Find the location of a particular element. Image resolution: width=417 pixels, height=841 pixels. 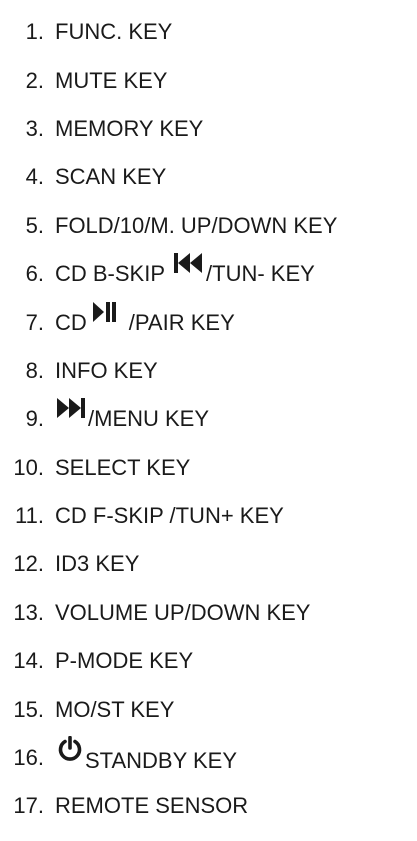

list-item: 17. REMOTE SENSOR is located at coordinates (208, 806).